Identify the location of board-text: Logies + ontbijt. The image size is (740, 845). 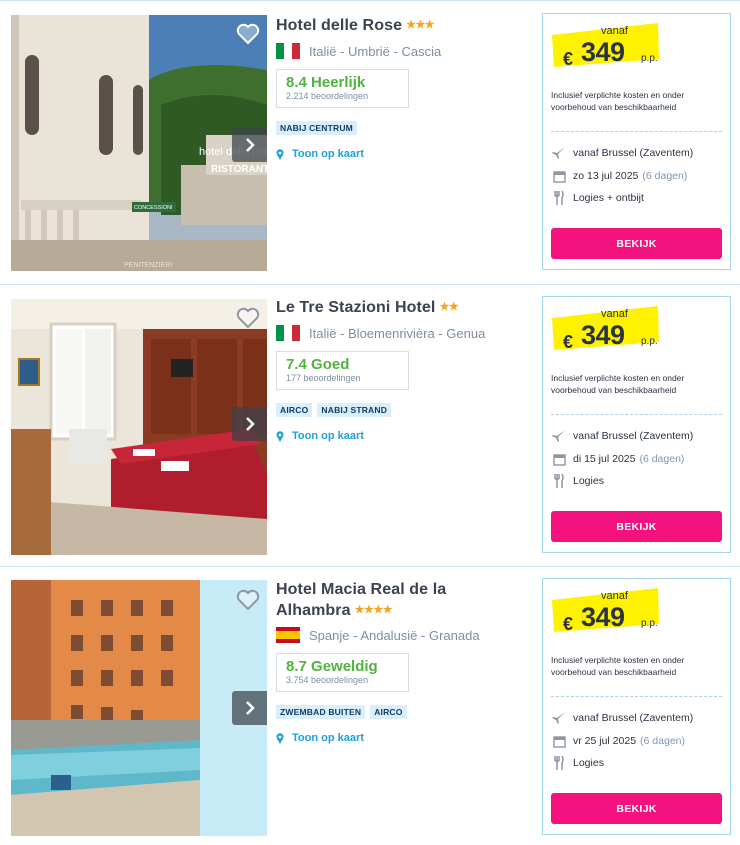
(608, 198).